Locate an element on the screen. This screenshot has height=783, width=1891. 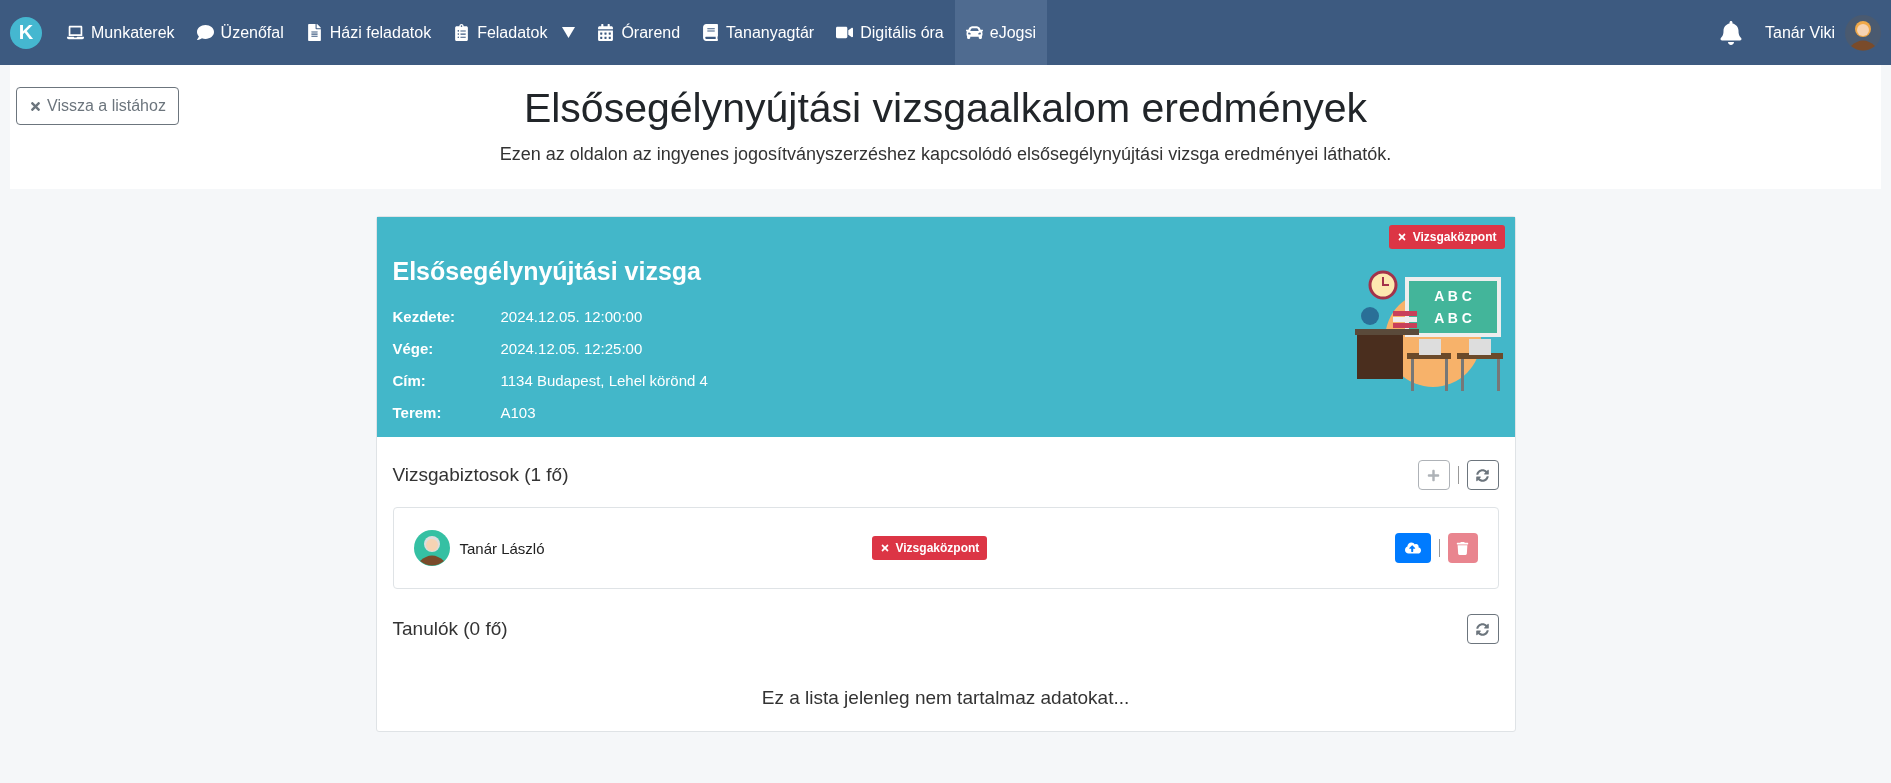
calendar-icon is located at coordinates (606, 32).